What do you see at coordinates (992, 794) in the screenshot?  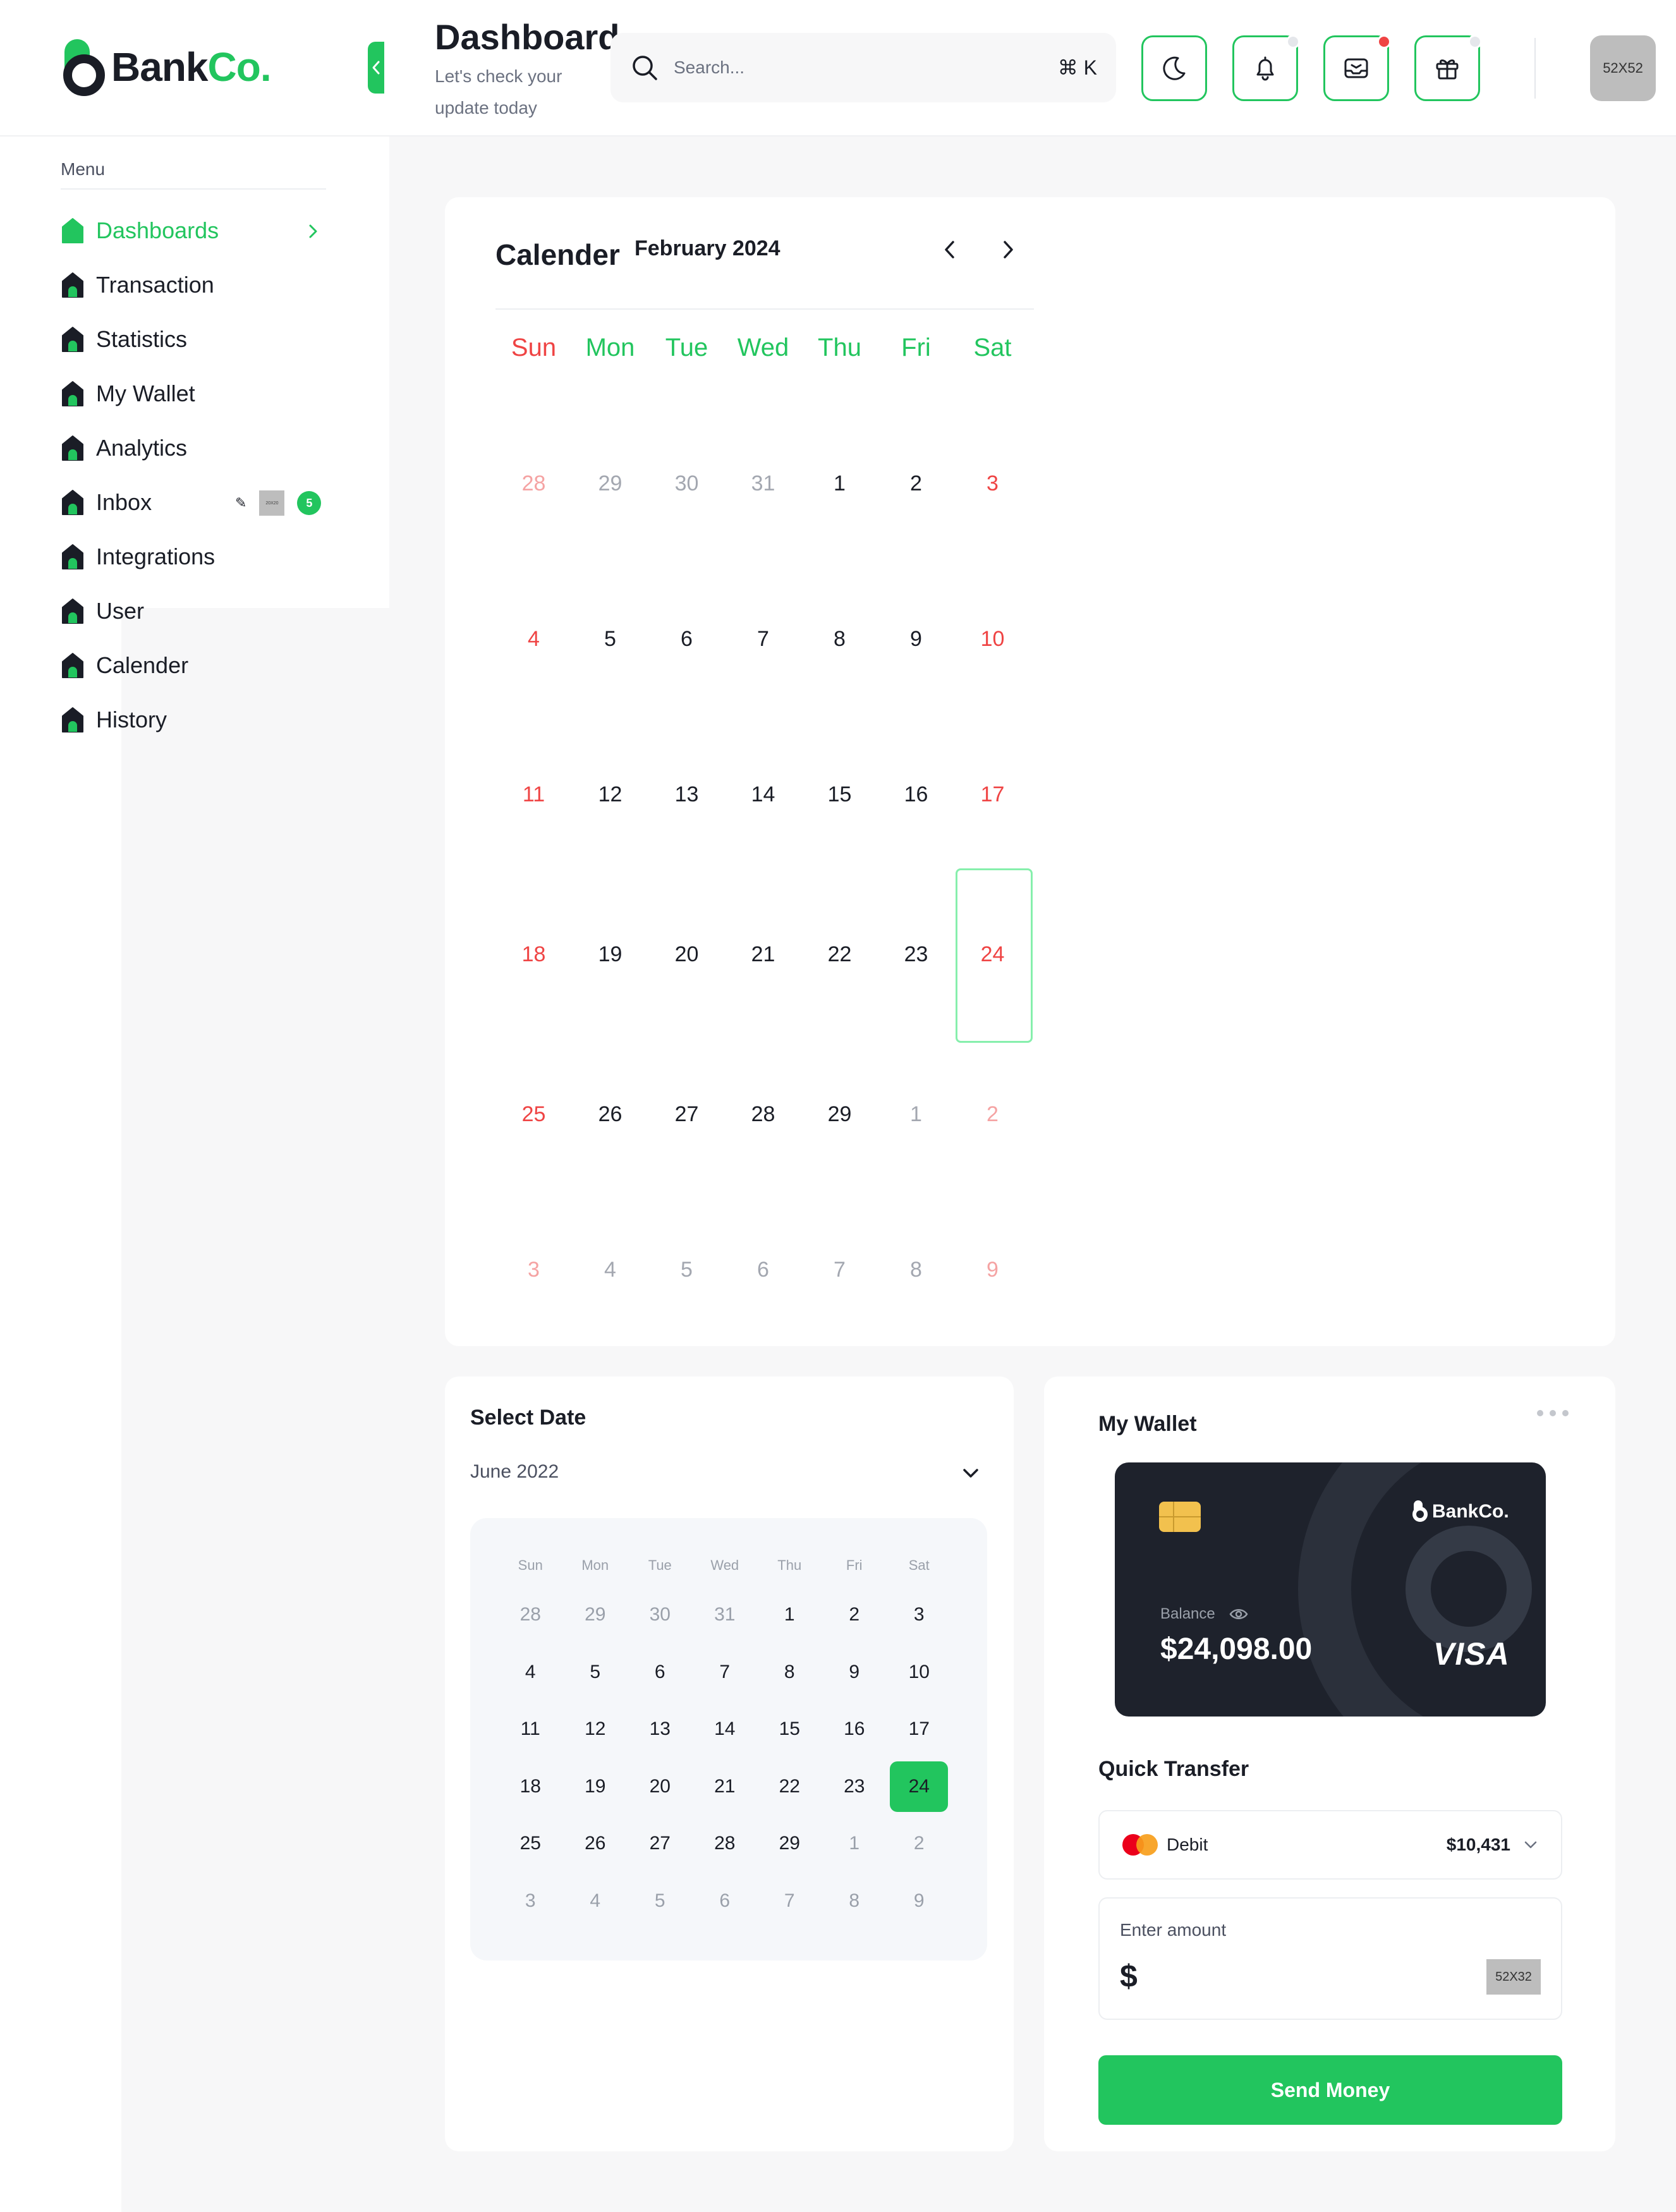 I see `calendar-day: 17` at bounding box center [992, 794].